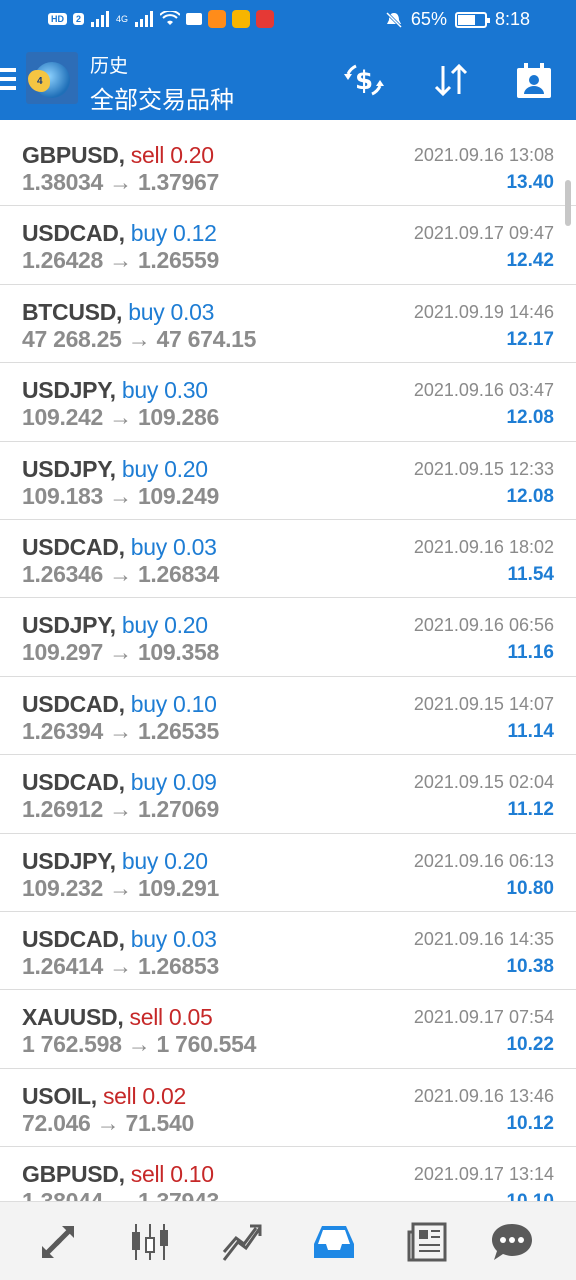 The image size is (576, 1280). Describe the element at coordinates (79, 19) in the screenshot. I see `sim-badge: 2` at that location.